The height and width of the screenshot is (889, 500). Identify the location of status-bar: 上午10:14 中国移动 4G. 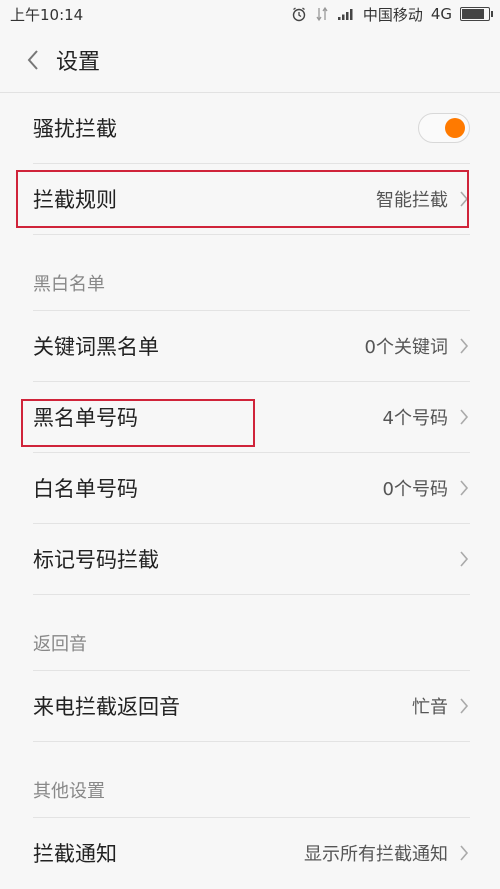
(250, 14).